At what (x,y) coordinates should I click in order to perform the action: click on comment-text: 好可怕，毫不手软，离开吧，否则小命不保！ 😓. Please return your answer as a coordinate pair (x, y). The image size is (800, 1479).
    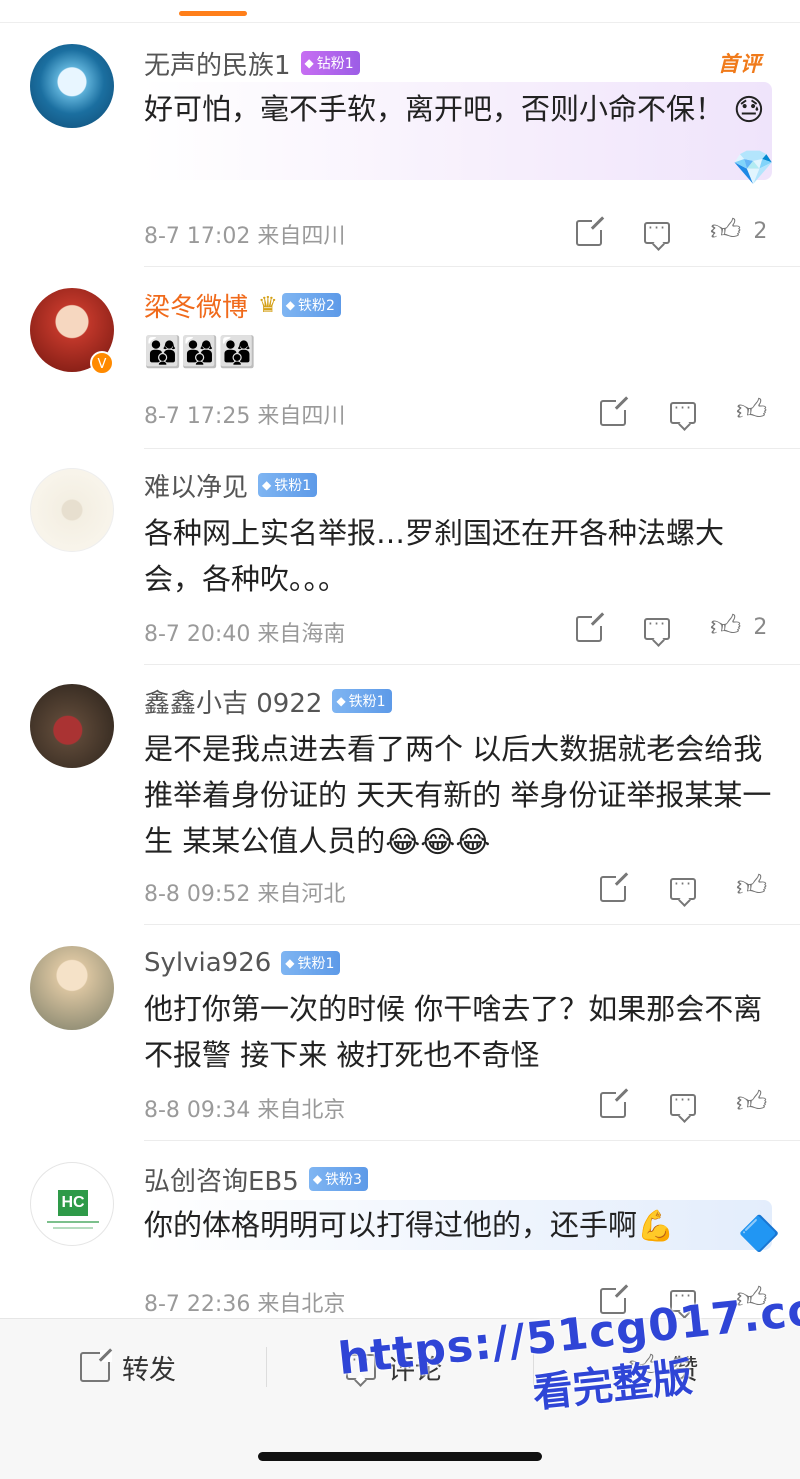
    Looking at the image, I should click on (459, 110).